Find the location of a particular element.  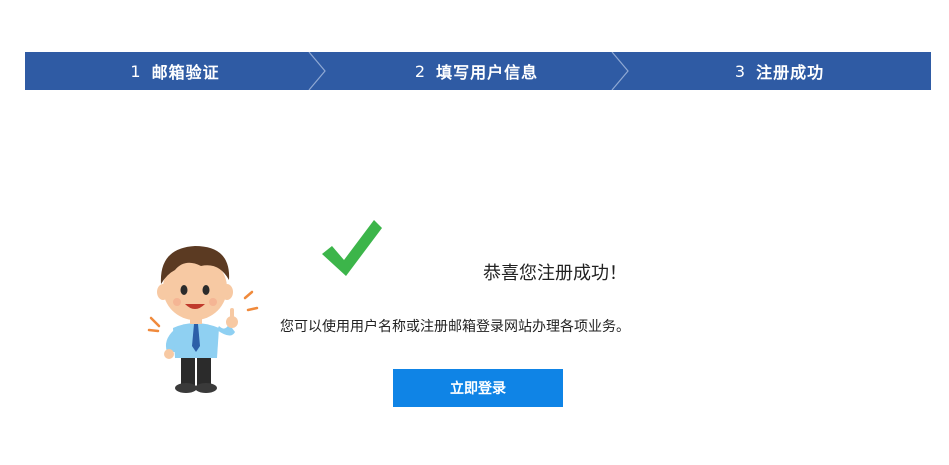

step-fill-user-info: 2 填写用户信息 is located at coordinates (476, 71).